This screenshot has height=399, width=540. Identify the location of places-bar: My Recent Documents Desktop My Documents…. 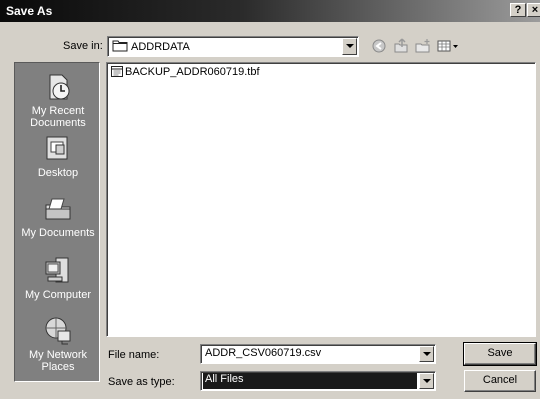
(57, 222).